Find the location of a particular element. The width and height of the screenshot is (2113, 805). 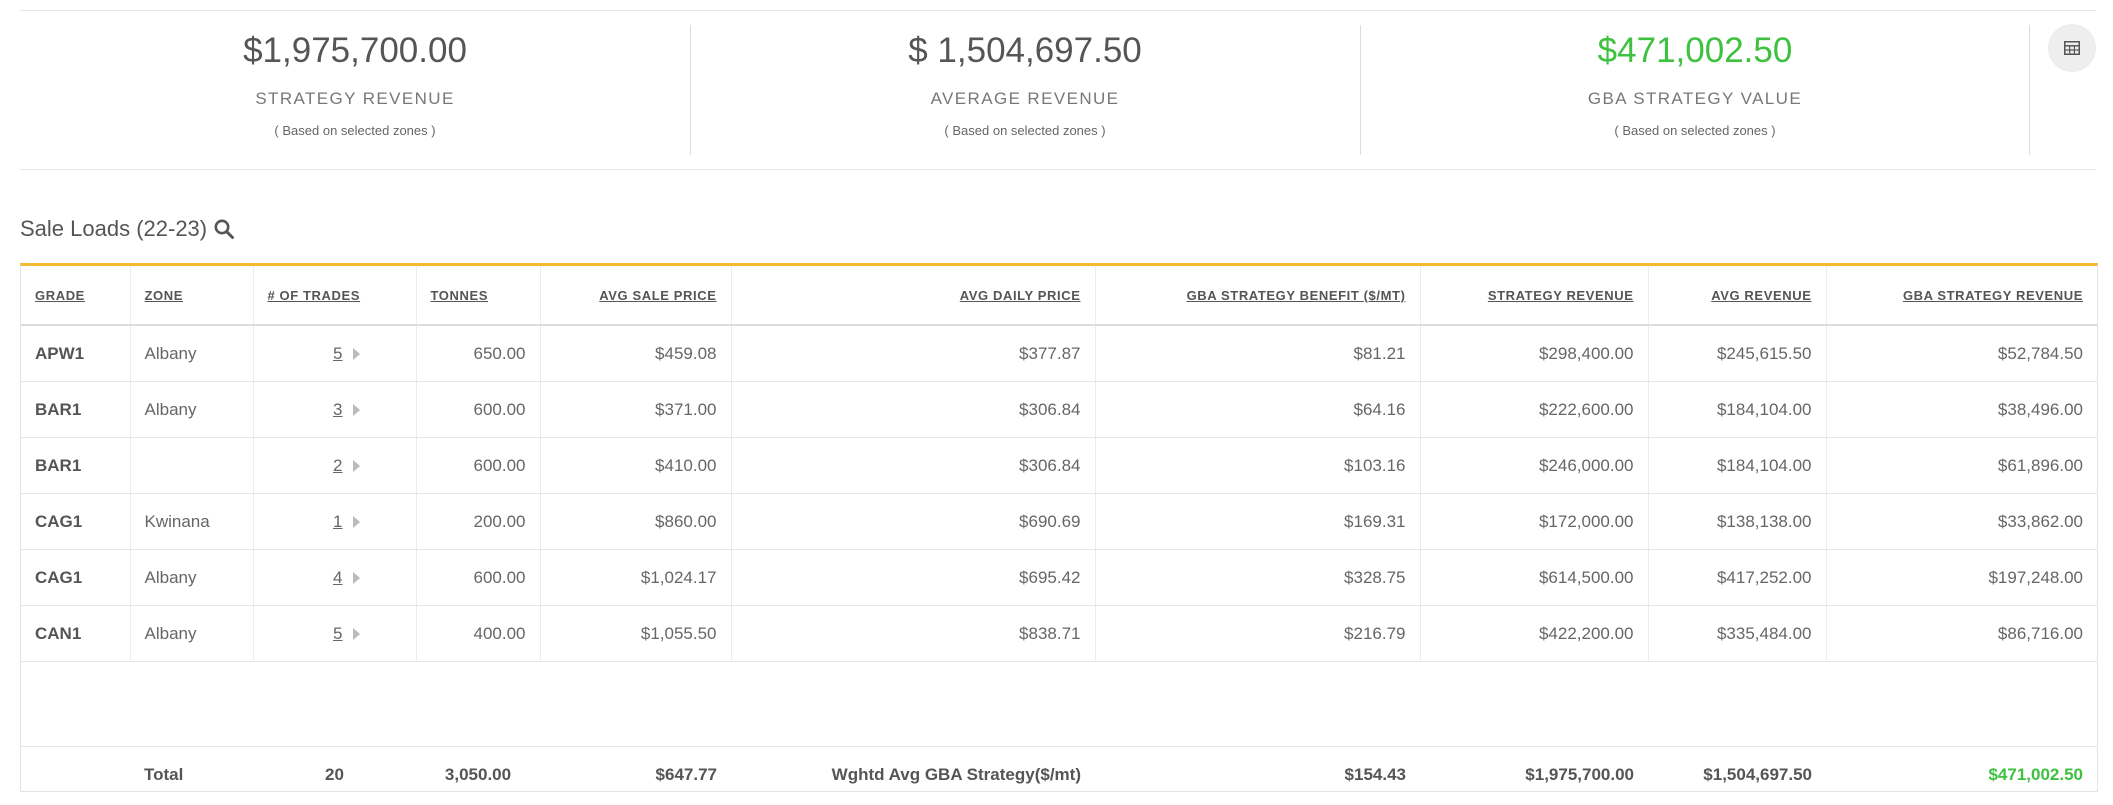

trades-cell: 4 is located at coordinates (334, 577).